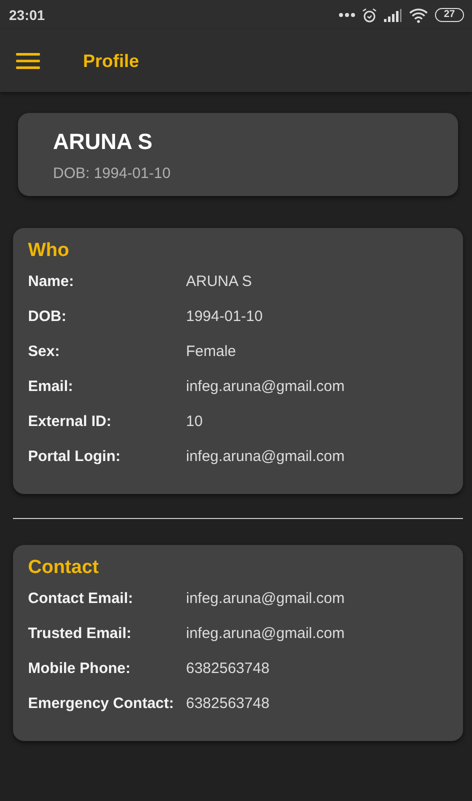  I want to click on field-value: ARUNA S, so click(219, 282).